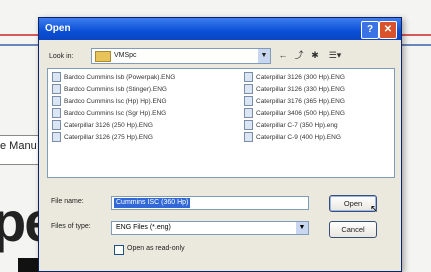 This screenshot has height=272, width=431. I want to click on look-in-combo: VMSpc ▼, so click(181, 56).